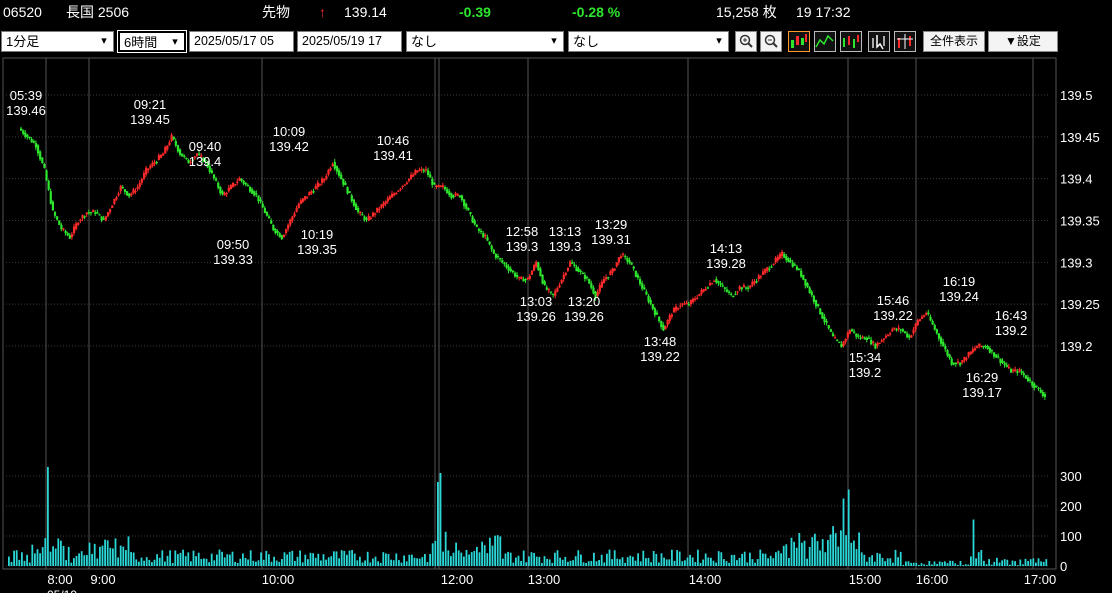  I want to click on annotation-price: 139.3, so click(565, 246).